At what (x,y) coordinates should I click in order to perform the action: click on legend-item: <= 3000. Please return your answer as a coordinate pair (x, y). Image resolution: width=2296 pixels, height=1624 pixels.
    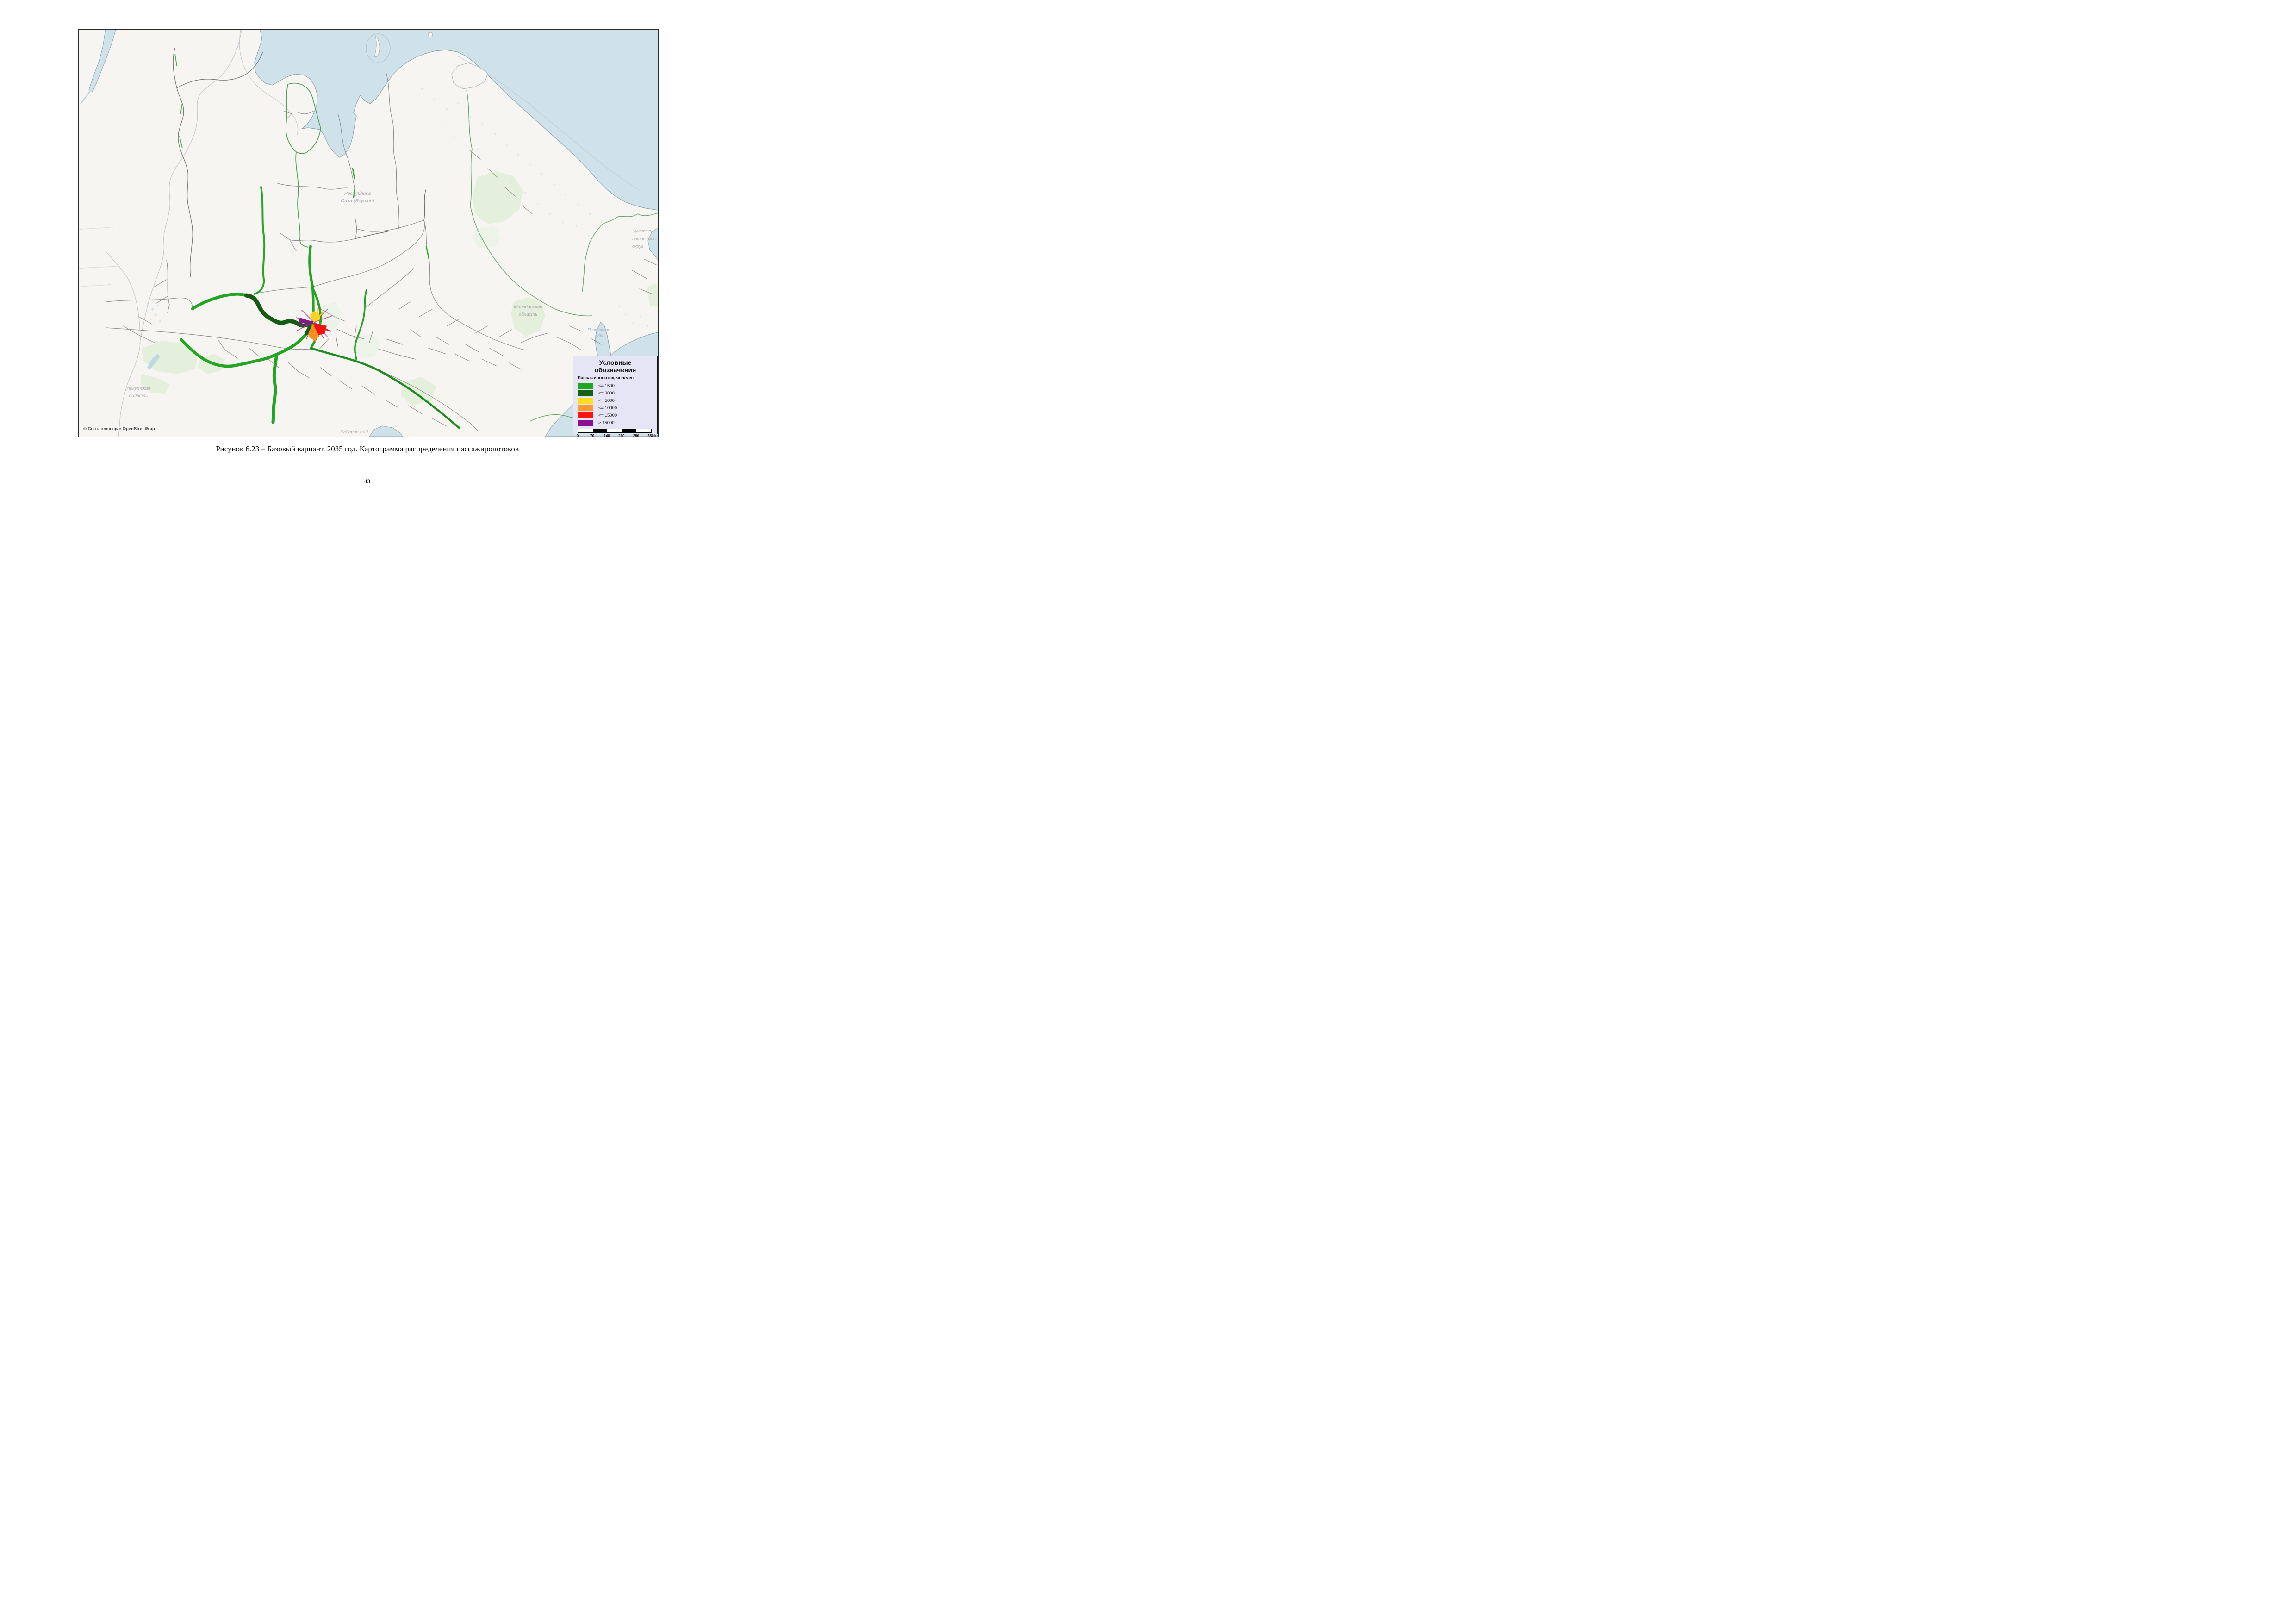
    Looking at the image, I should click on (615, 393).